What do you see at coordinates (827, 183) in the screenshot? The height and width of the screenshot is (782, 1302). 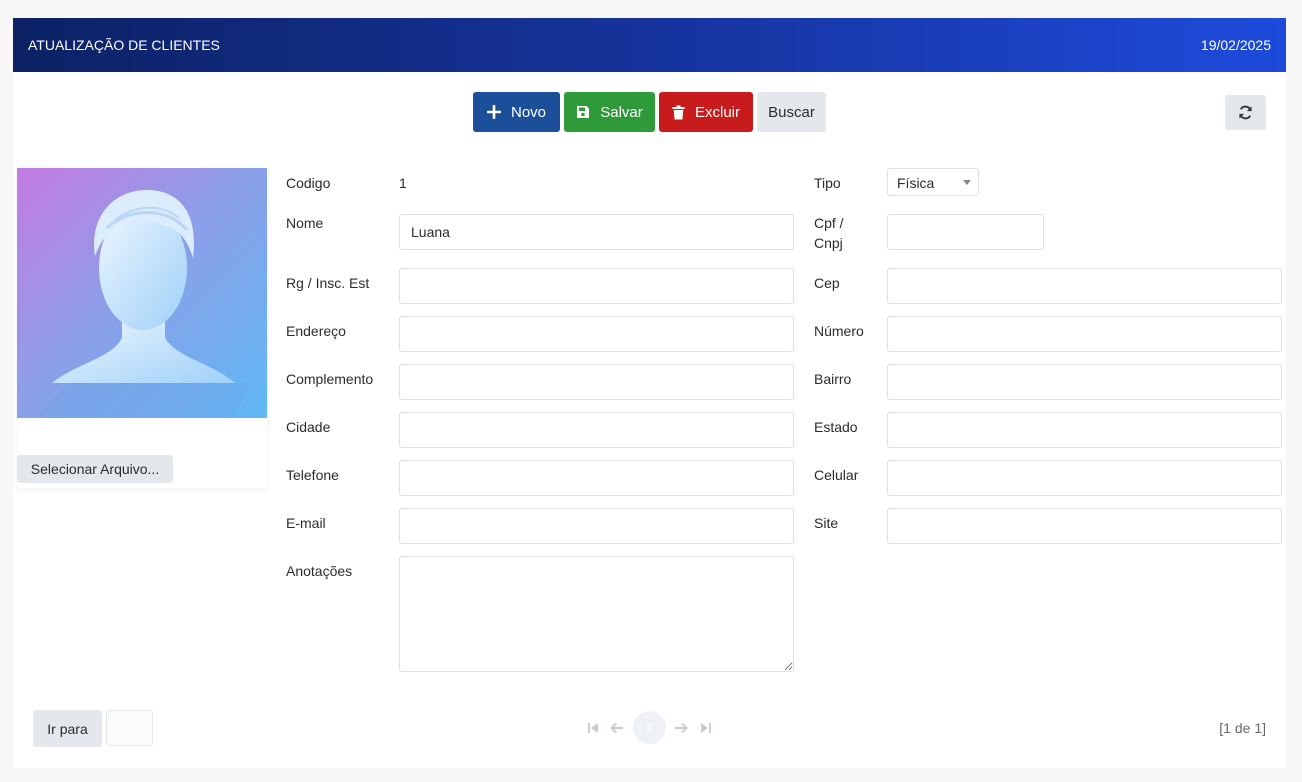 I see `tipo-label: Tipo` at bounding box center [827, 183].